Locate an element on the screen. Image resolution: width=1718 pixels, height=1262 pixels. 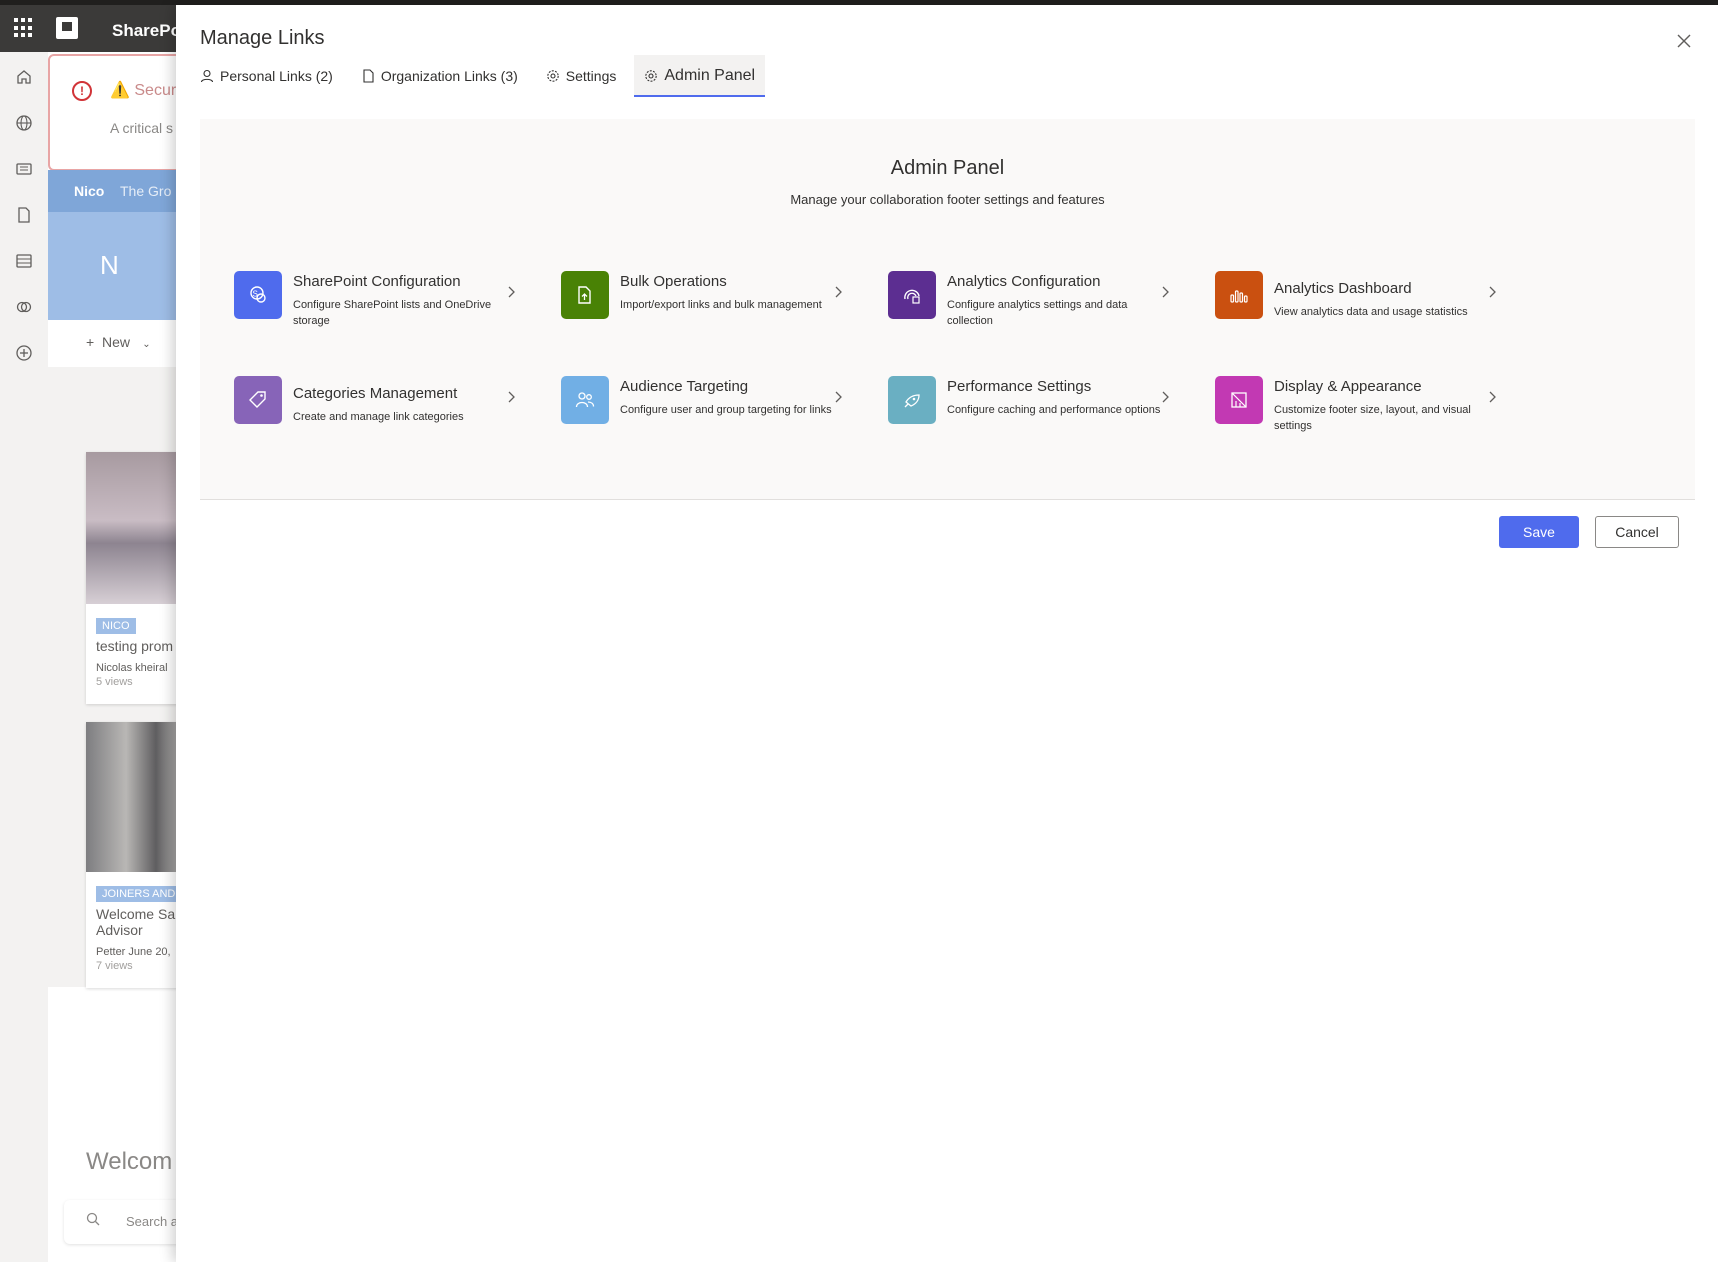
nav-item-nico: Nico is located at coordinates (89, 191).